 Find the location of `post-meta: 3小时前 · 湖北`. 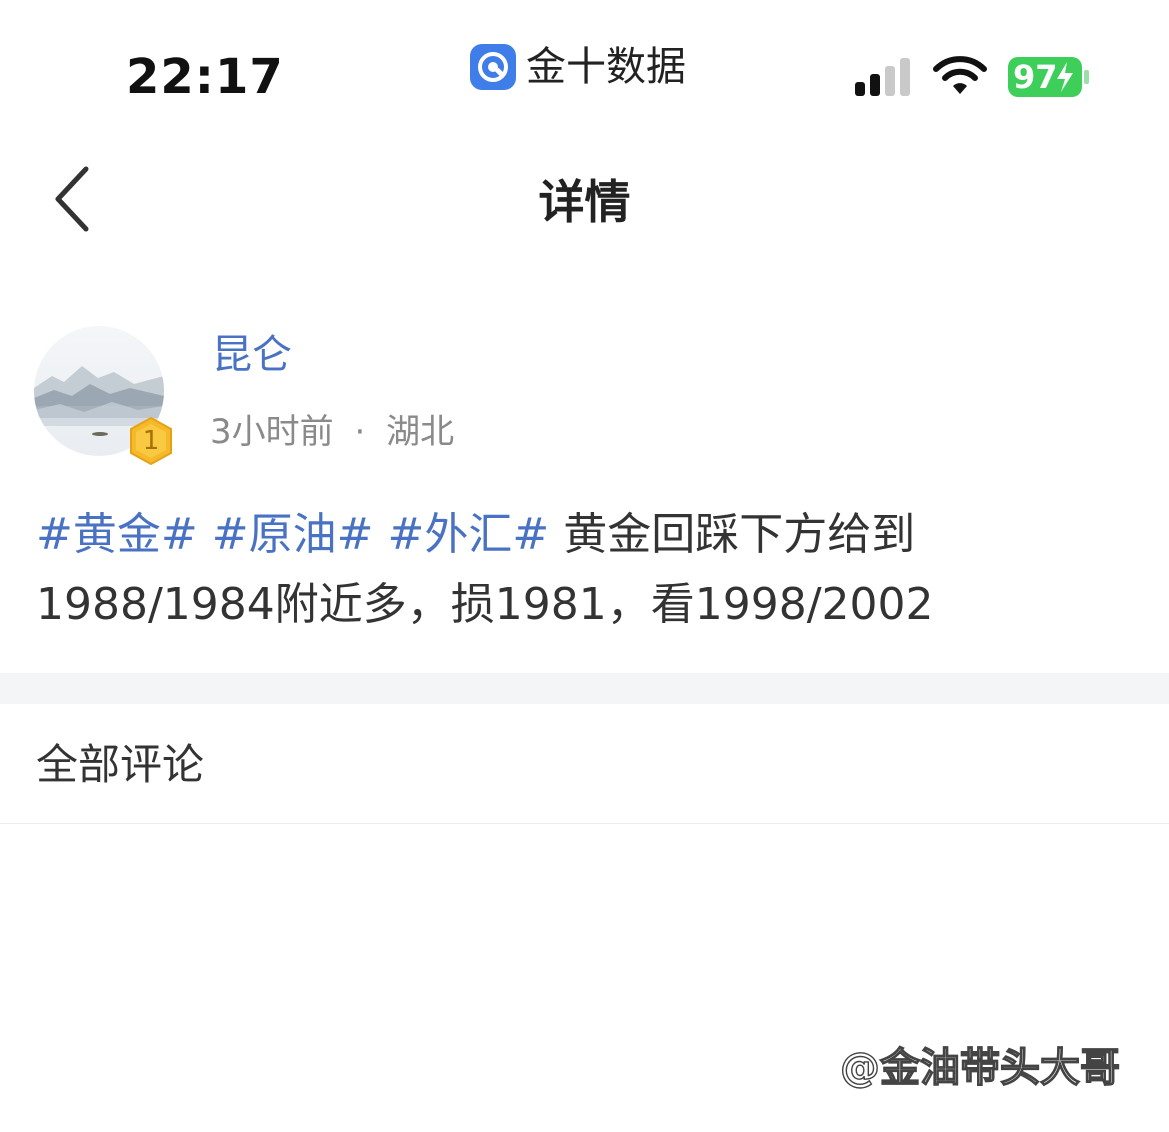

post-meta: 3小时前 · 湖北 is located at coordinates (332, 432).